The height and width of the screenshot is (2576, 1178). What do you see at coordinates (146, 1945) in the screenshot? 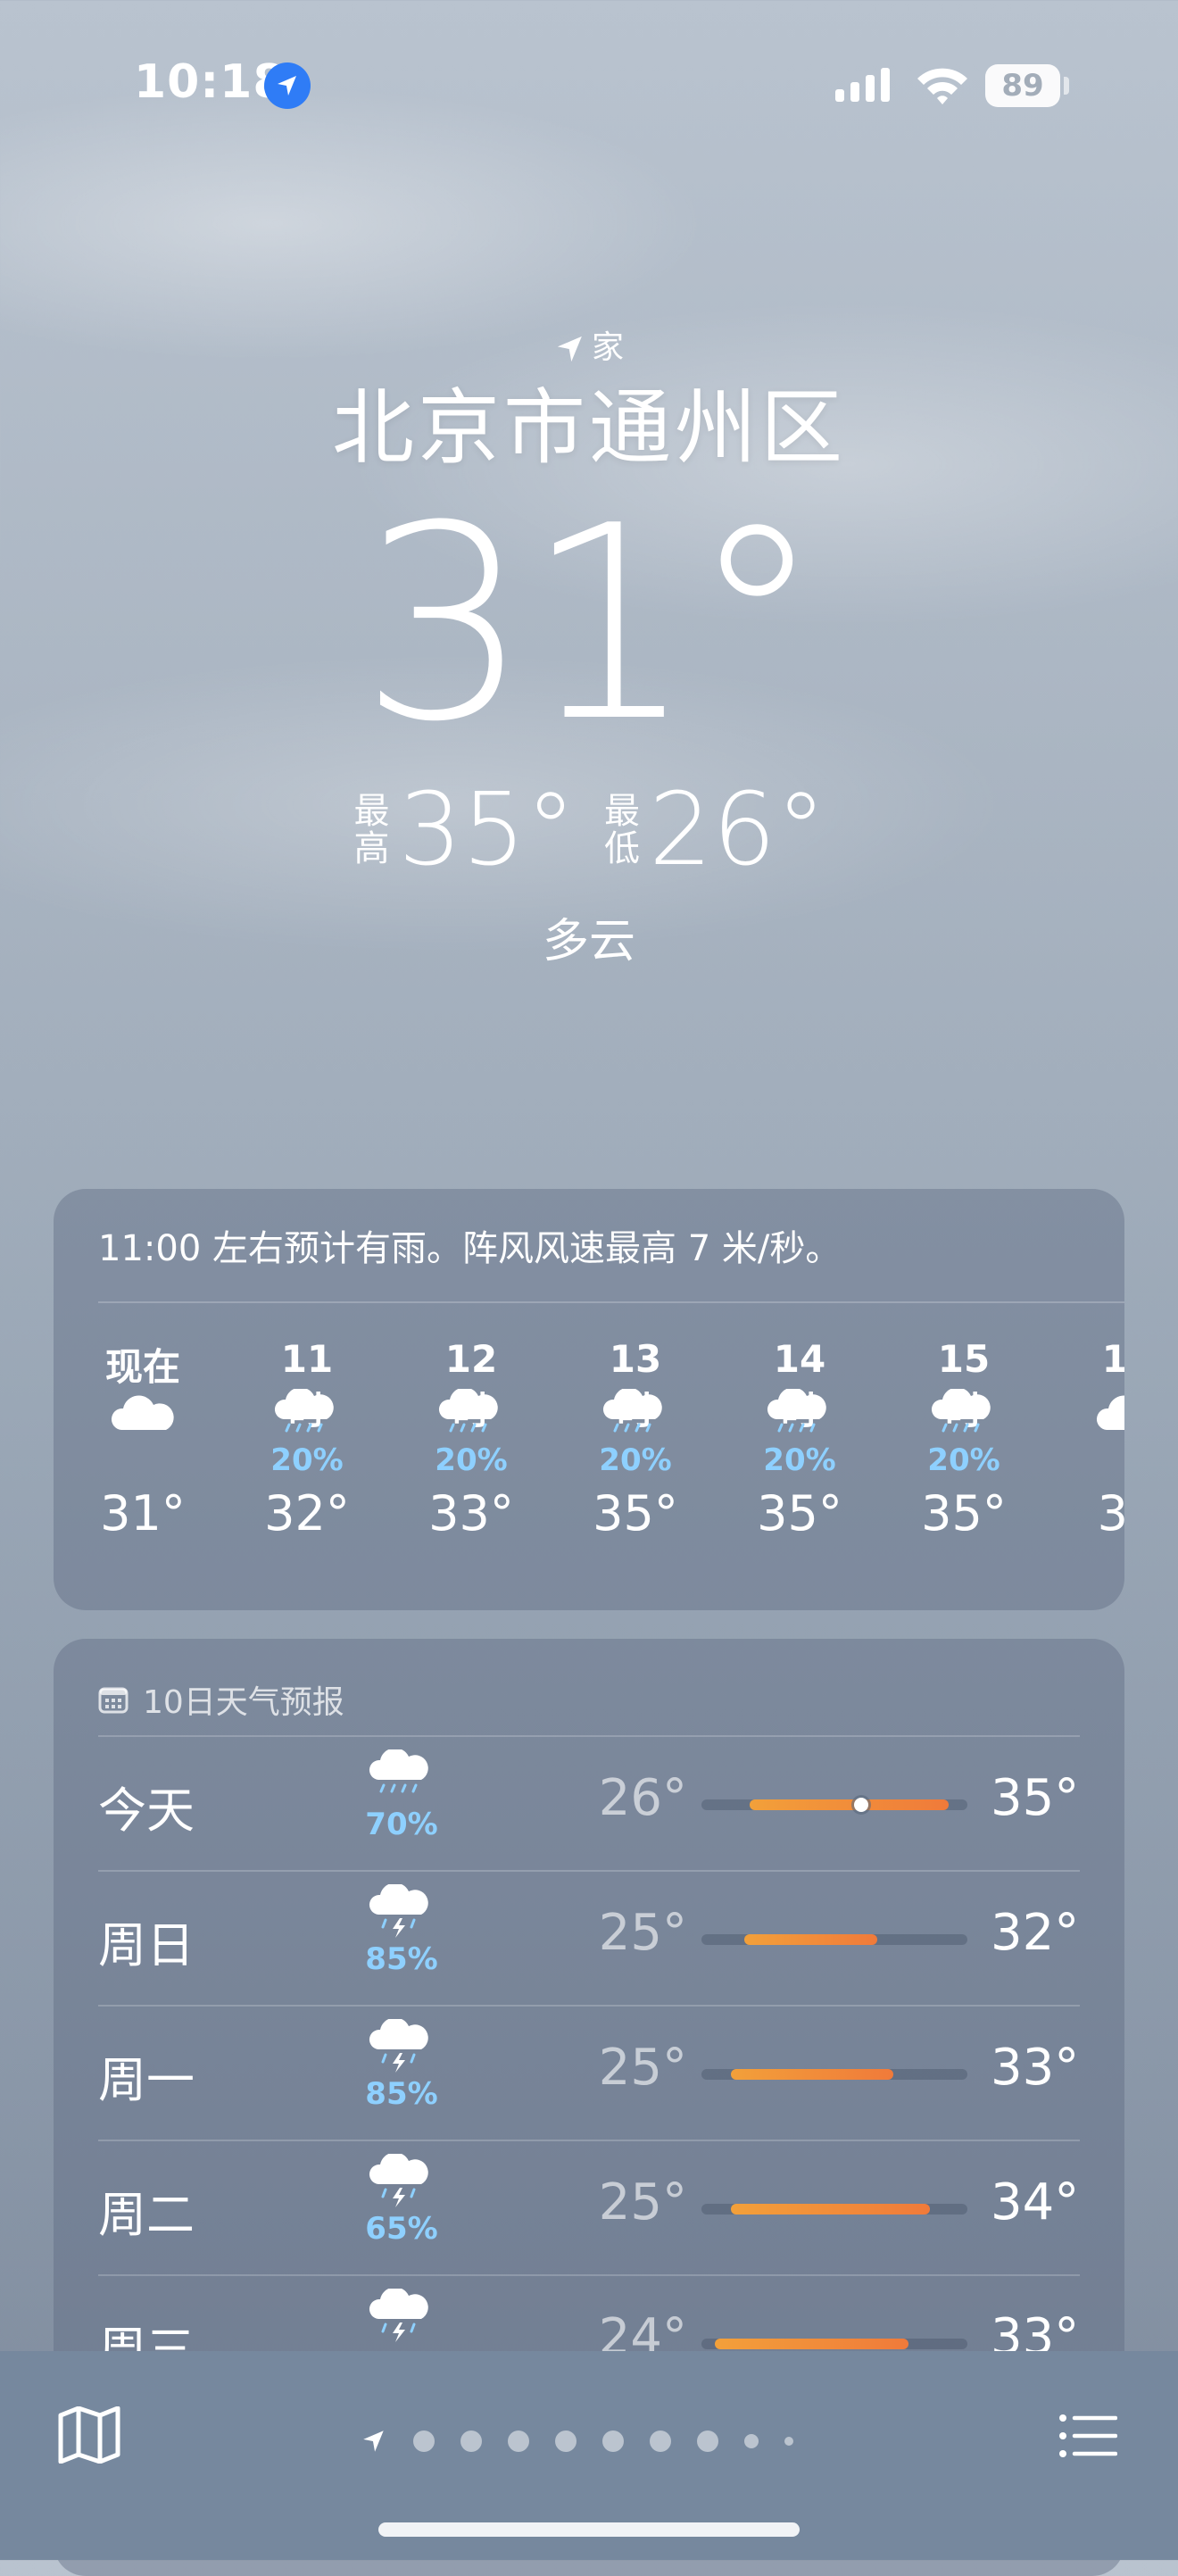
I see `day-name: 周日` at bounding box center [146, 1945].